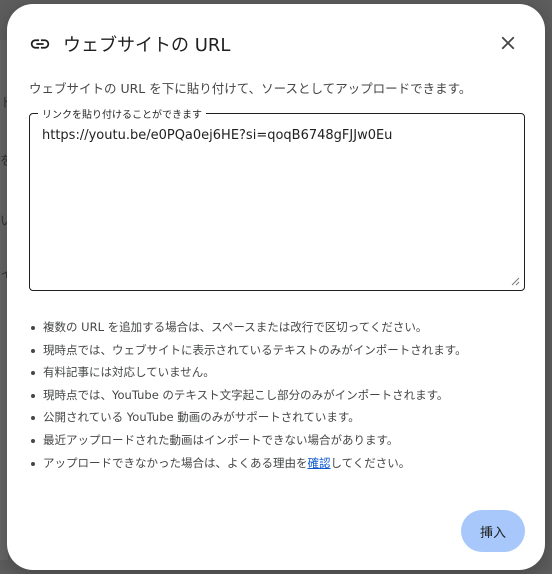  I want to click on note-text: アップロードできなかった場合は、よくある理由を, so click(175, 462).